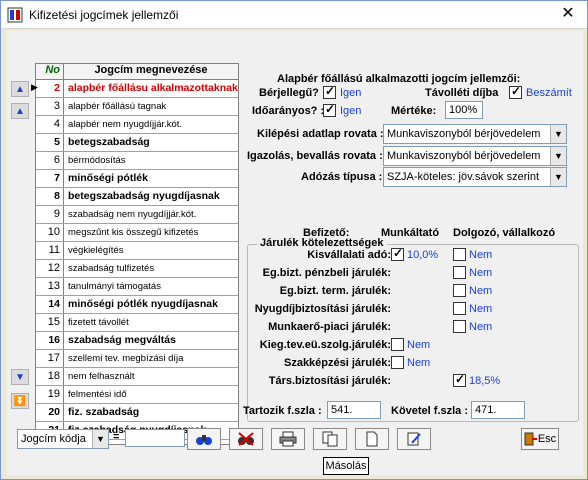 Image resolution: width=588 pixels, height=480 pixels. I want to click on tartozik-field: 541., so click(354, 410).